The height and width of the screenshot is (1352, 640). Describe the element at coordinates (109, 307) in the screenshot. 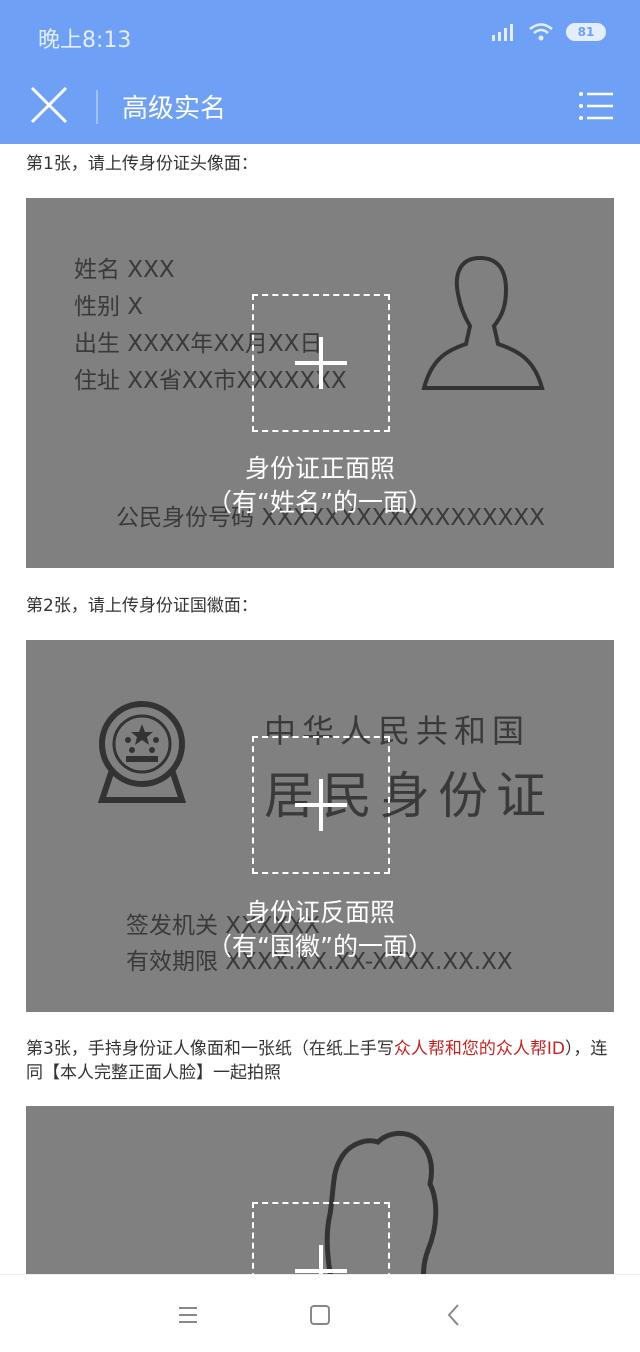

I see `id-field-gender: 性别 X` at that location.